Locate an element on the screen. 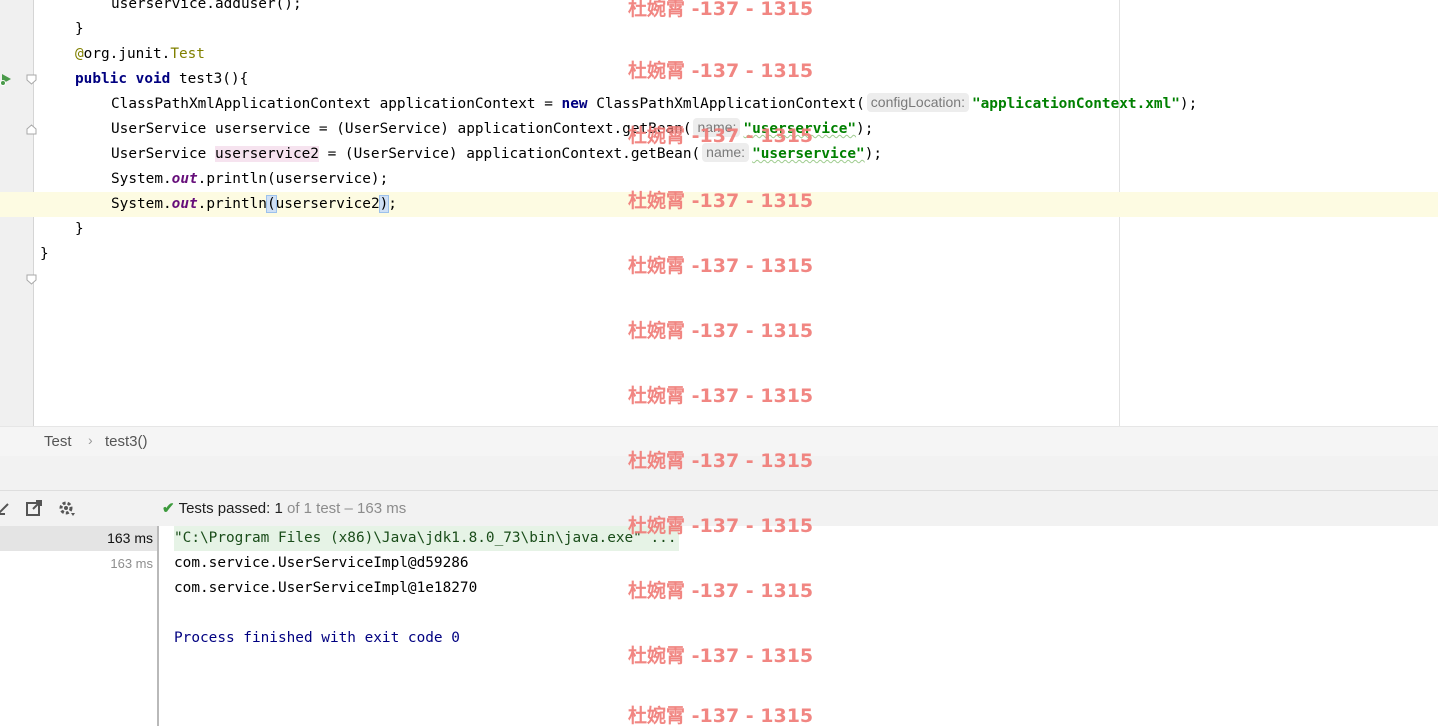 The width and height of the screenshot is (1438, 728). matched-paren: ) is located at coordinates (384, 204).